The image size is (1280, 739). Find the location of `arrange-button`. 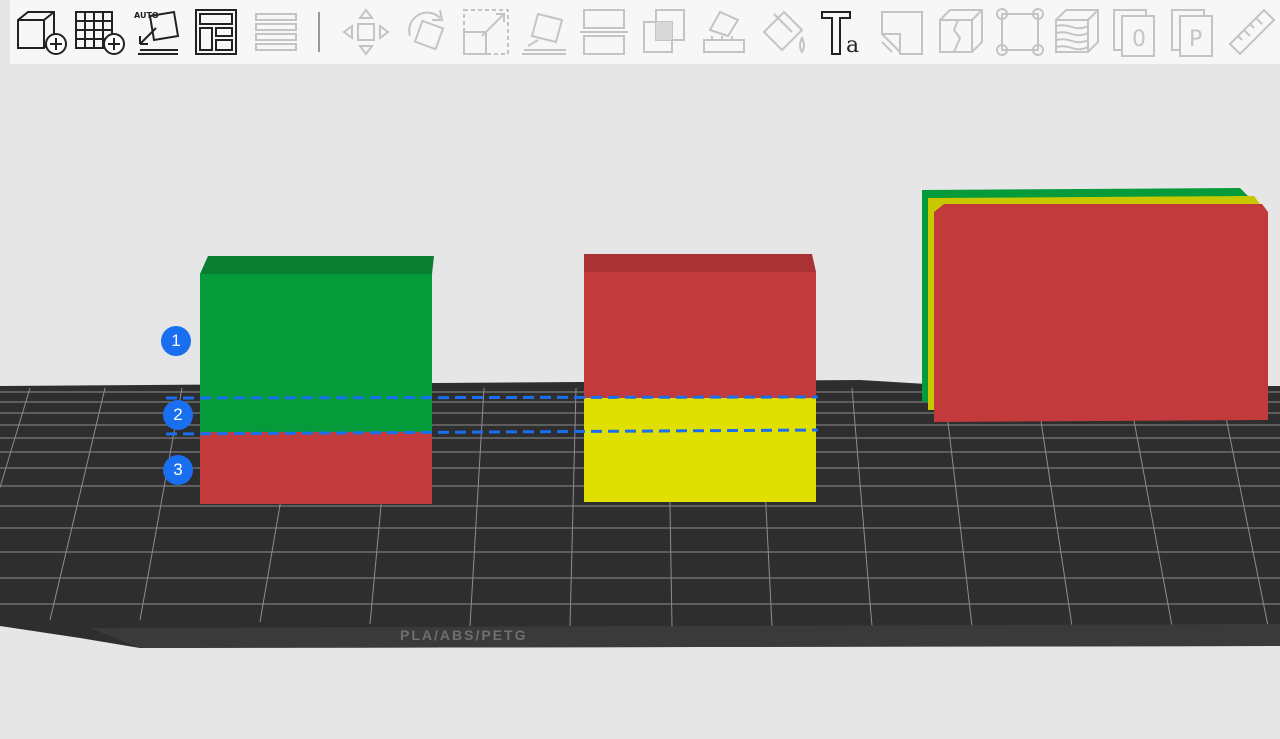

arrange-button is located at coordinates (216, 32).